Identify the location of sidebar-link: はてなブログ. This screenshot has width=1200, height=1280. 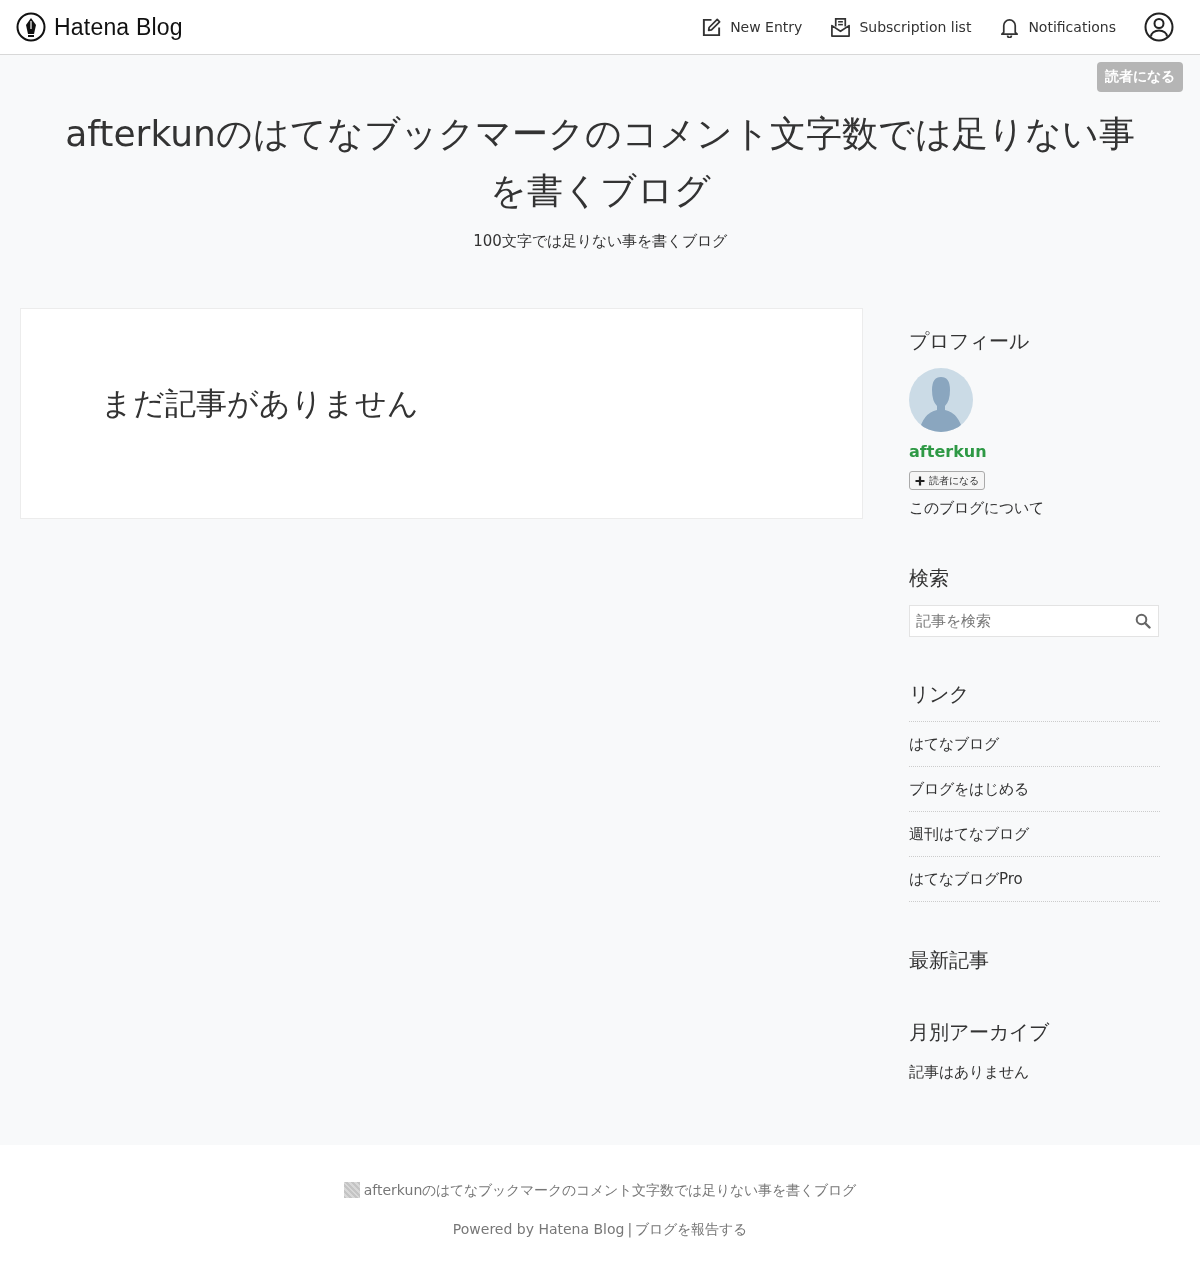
(954, 744).